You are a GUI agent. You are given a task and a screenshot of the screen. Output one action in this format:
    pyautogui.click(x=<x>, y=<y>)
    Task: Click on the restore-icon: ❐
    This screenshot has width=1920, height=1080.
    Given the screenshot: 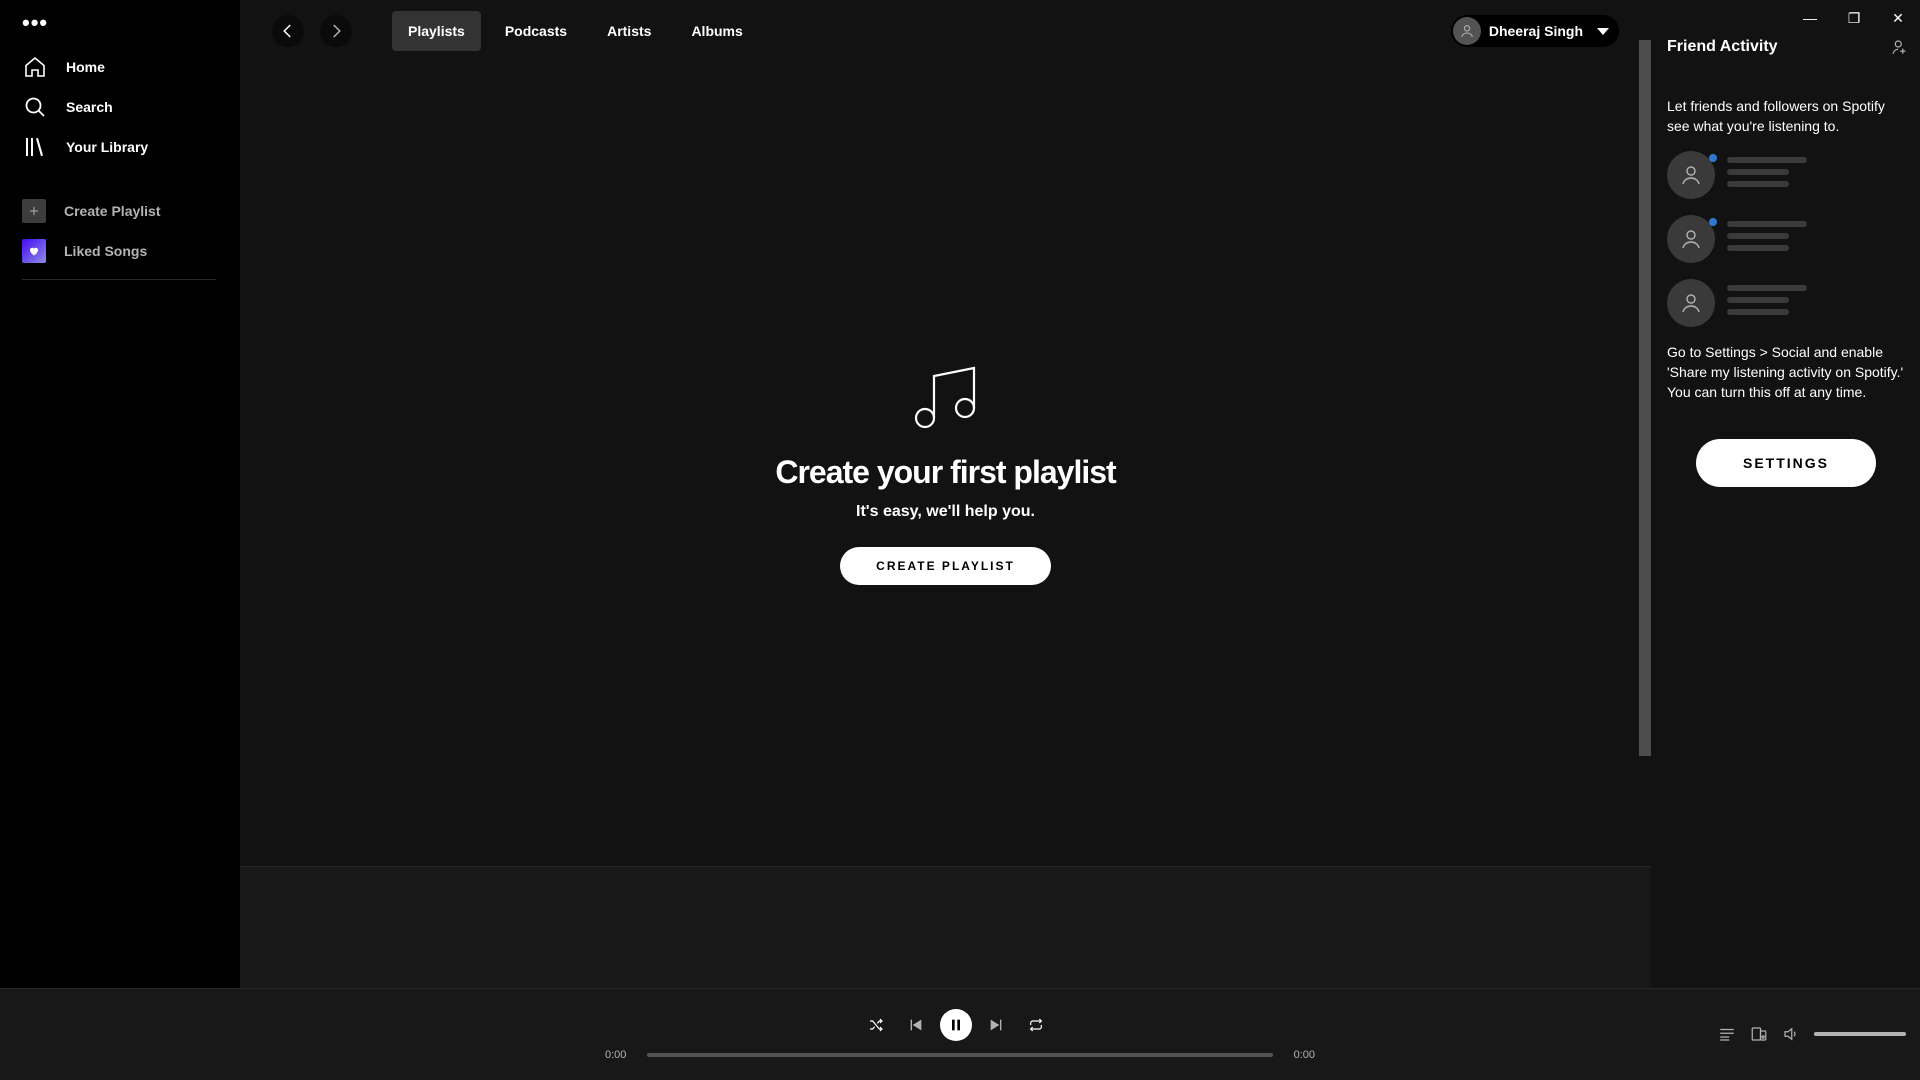 What is the action you would take?
    pyautogui.click(x=1854, y=18)
    